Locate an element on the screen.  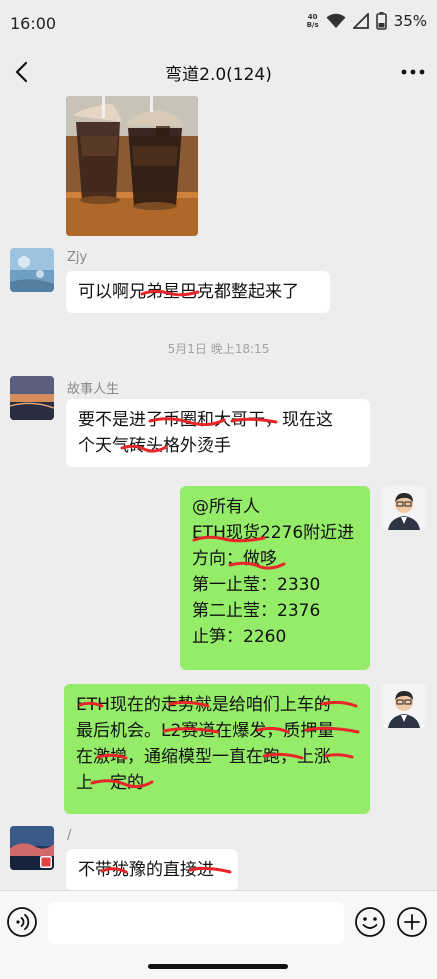
message-line: 要不是进了币圈和大哥干，现在这 is located at coordinates (205, 420).